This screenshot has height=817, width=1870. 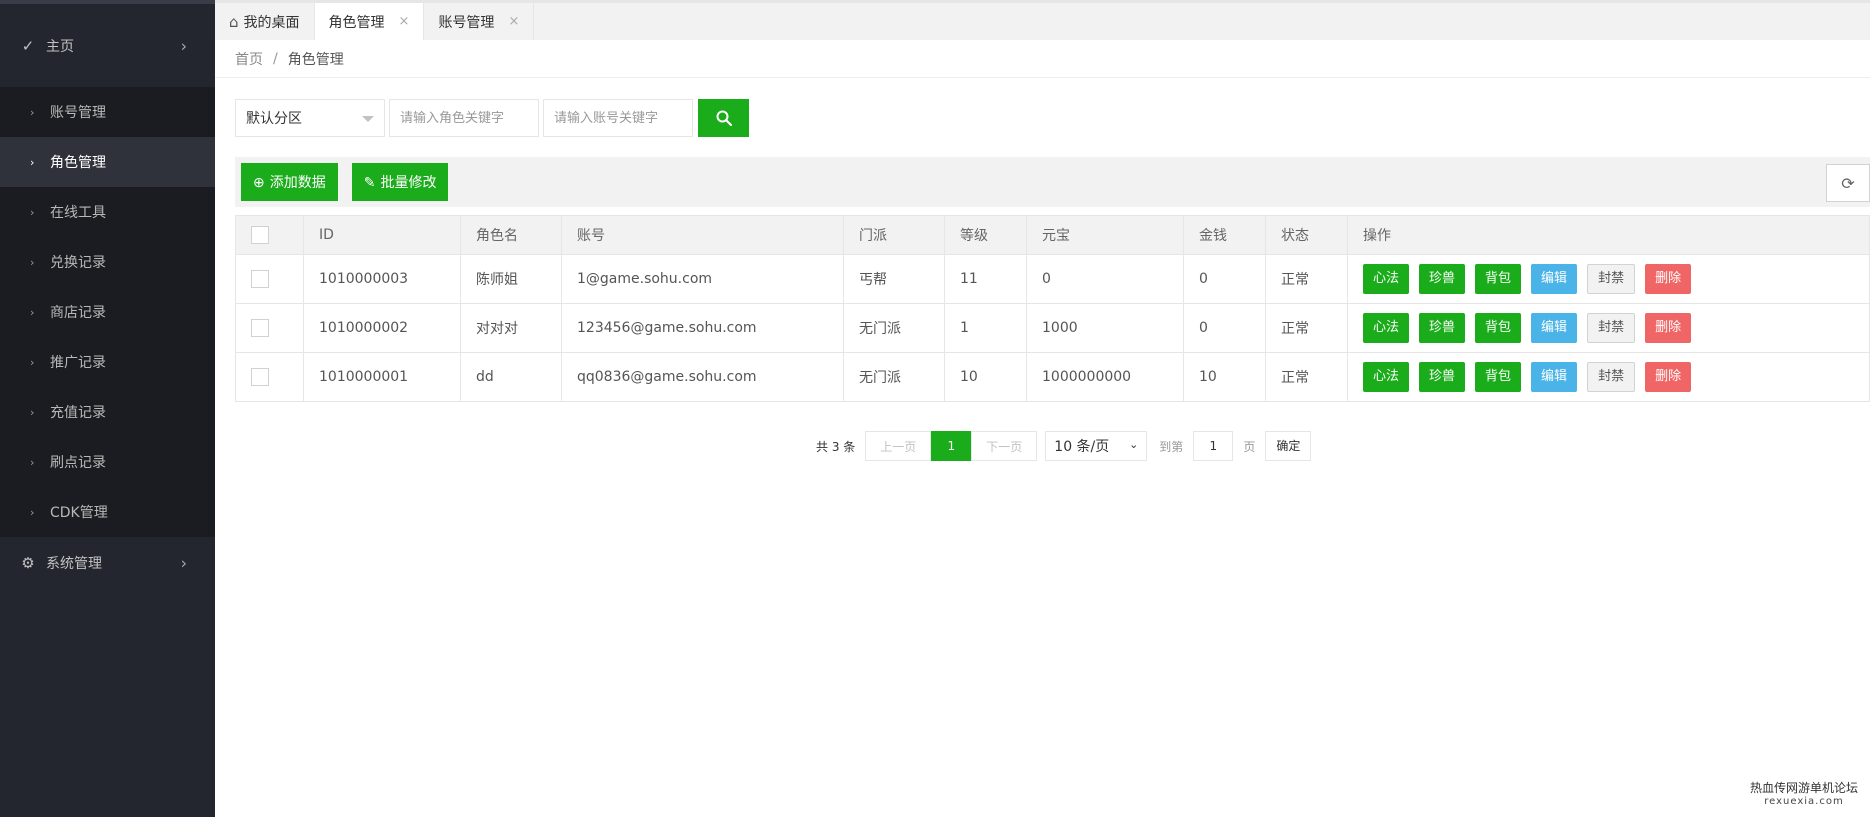 I want to click on column-header: 等级, so click(x=985, y=235).